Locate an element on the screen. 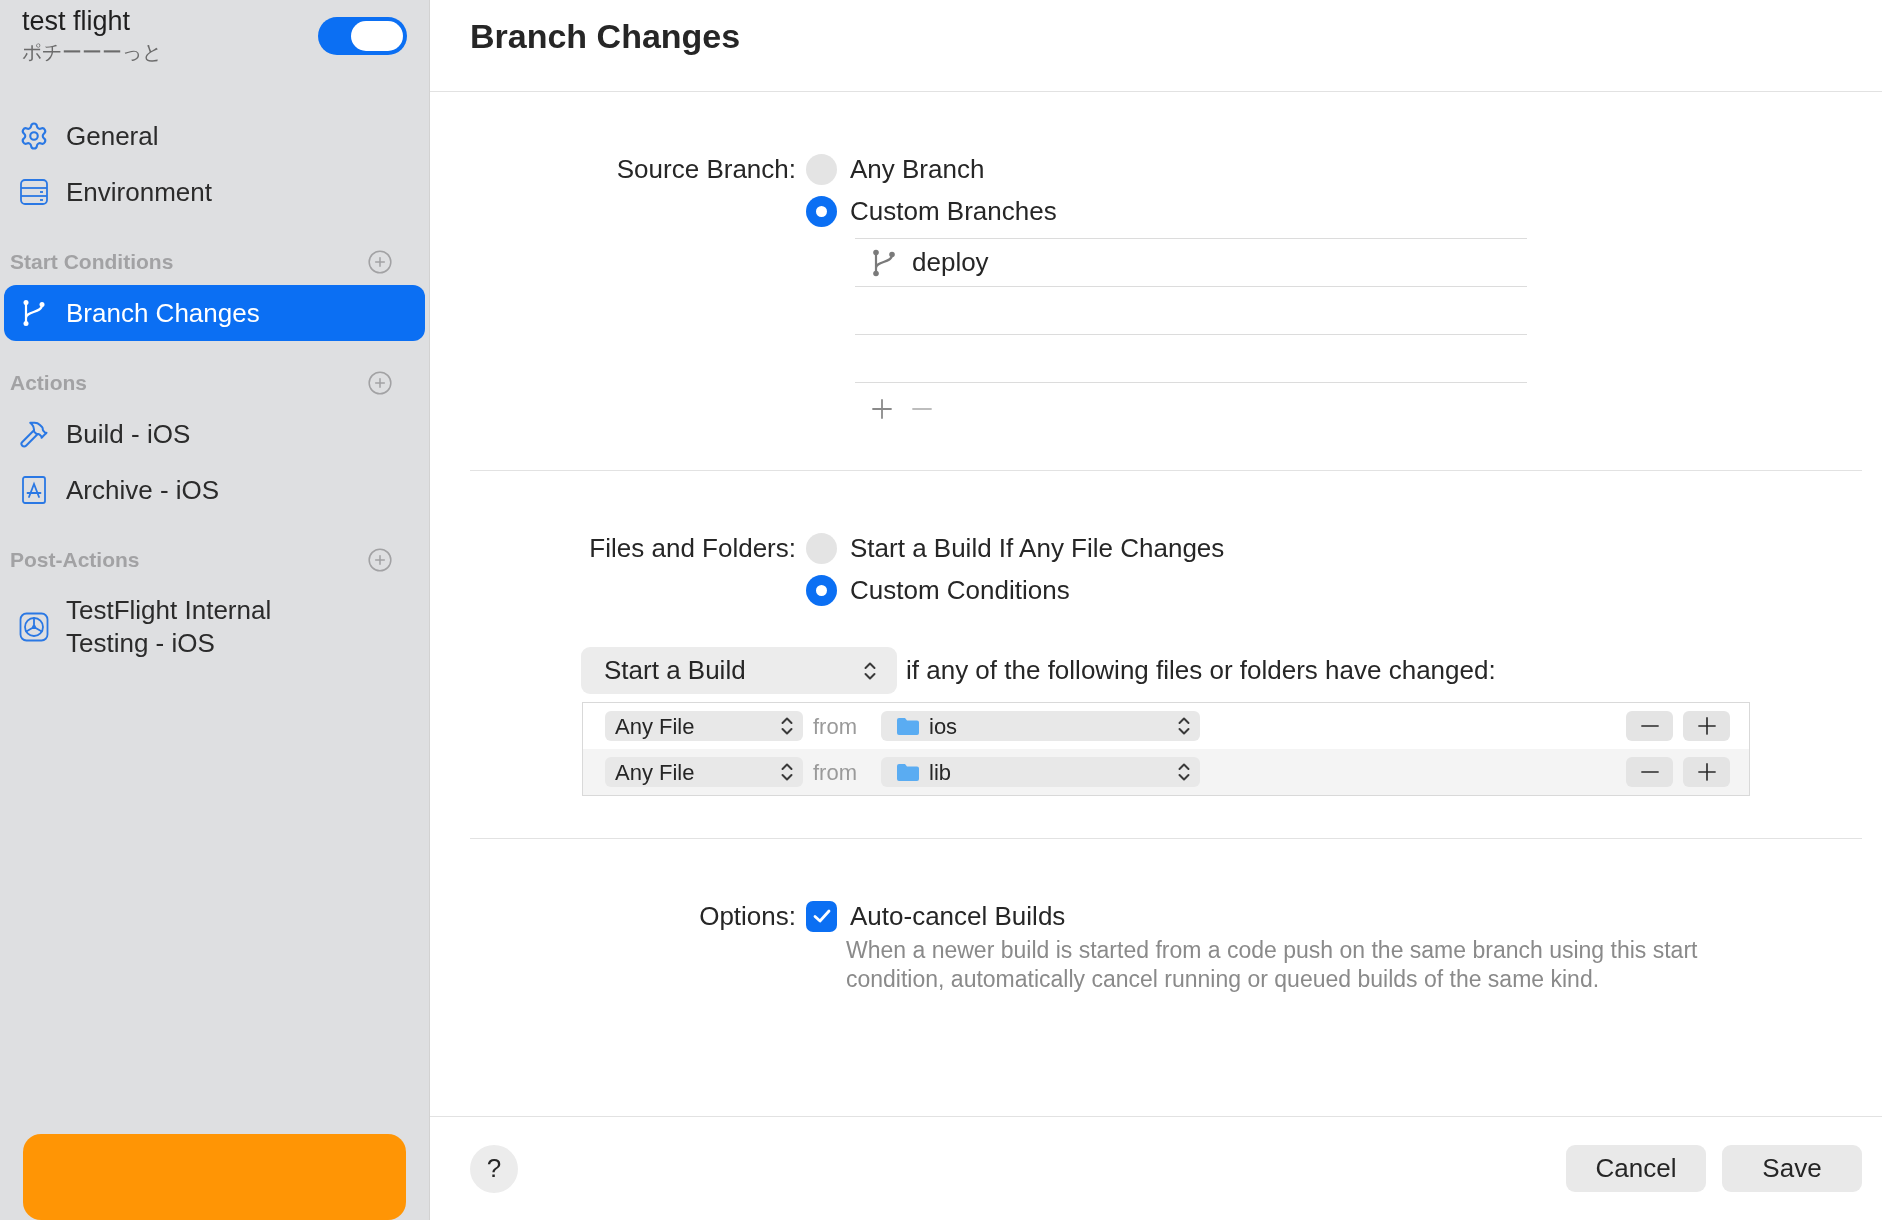 The height and width of the screenshot is (1220, 1882). checkbox-label: Auto-cancel Builds is located at coordinates (958, 916).